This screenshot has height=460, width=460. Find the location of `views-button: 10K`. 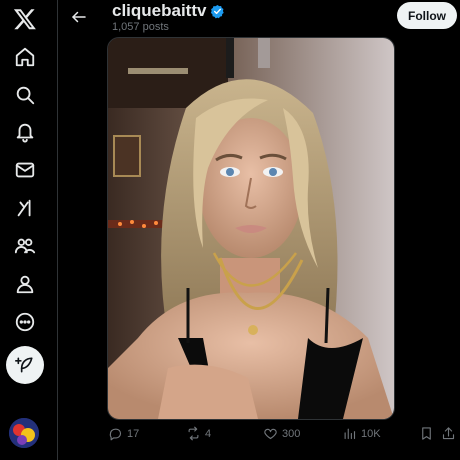

views-button: 10K is located at coordinates (361, 433).